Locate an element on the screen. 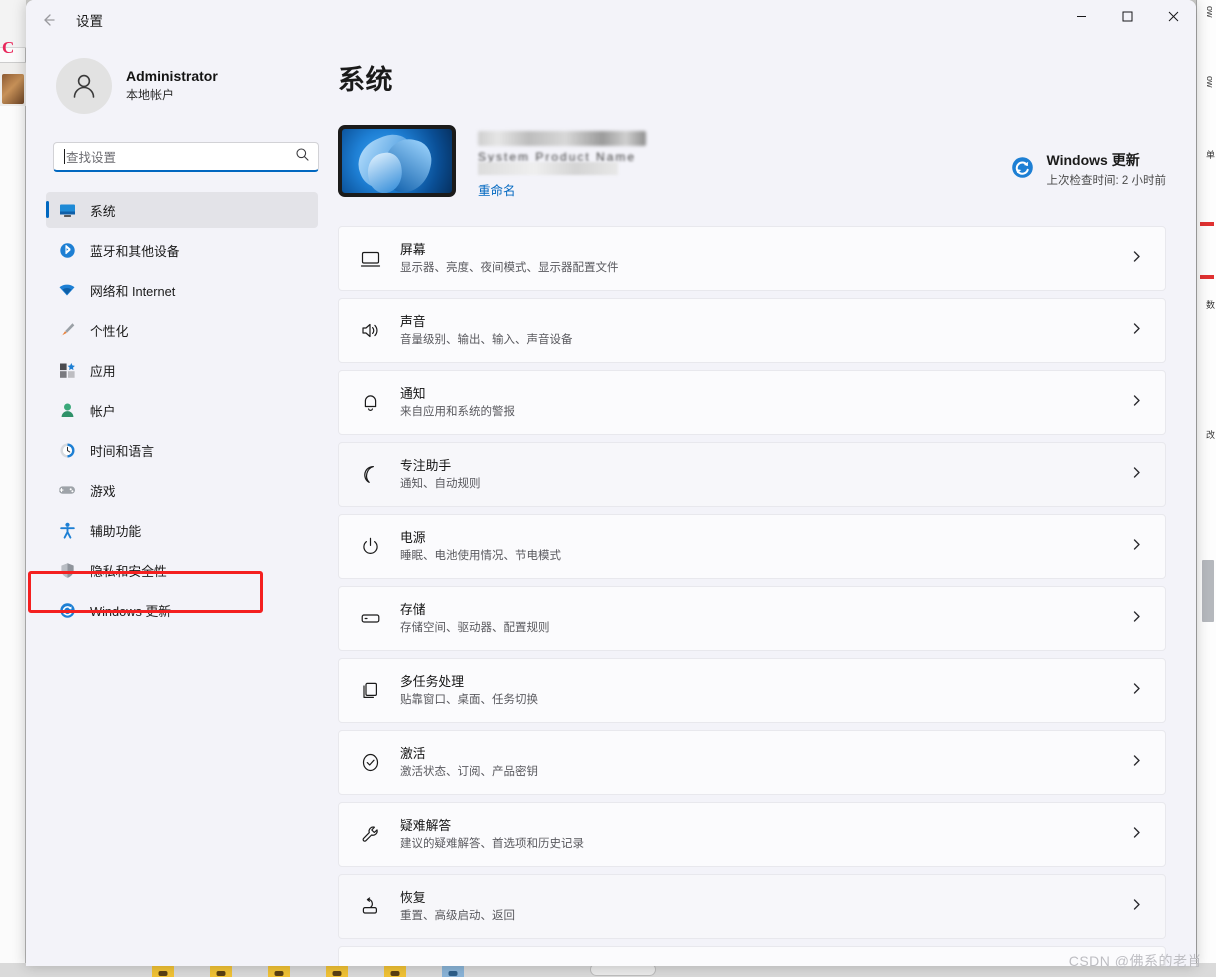 This screenshot has width=1216, height=977. back-arrow-icon is located at coordinates (48, 20).